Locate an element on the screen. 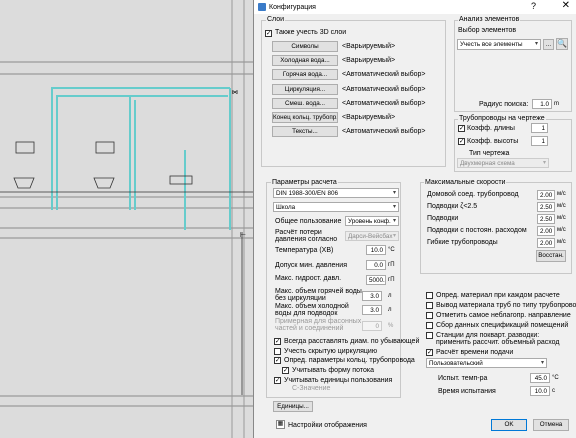 This screenshot has width=576, height=438. test-temp-label: Испыт. темп-ра is located at coordinates (463, 378).